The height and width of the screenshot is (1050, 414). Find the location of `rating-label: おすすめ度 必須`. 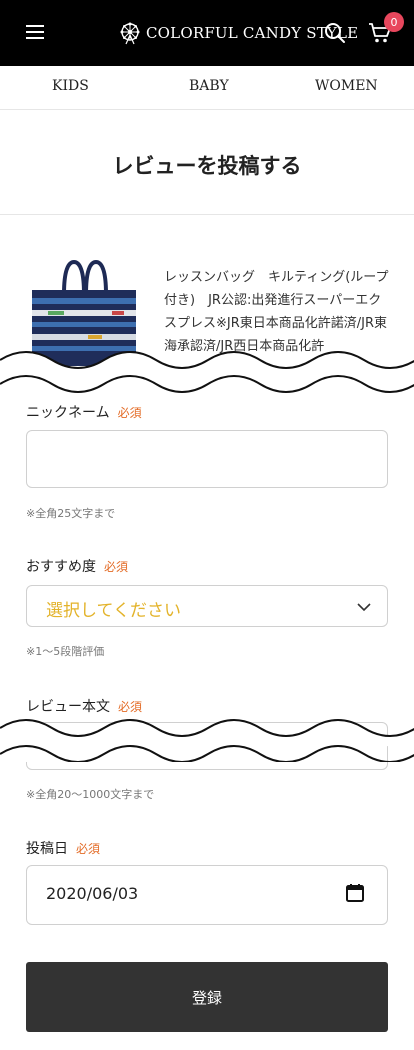

rating-label: おすすめ度 必須 is located at coordinates (77, 567).